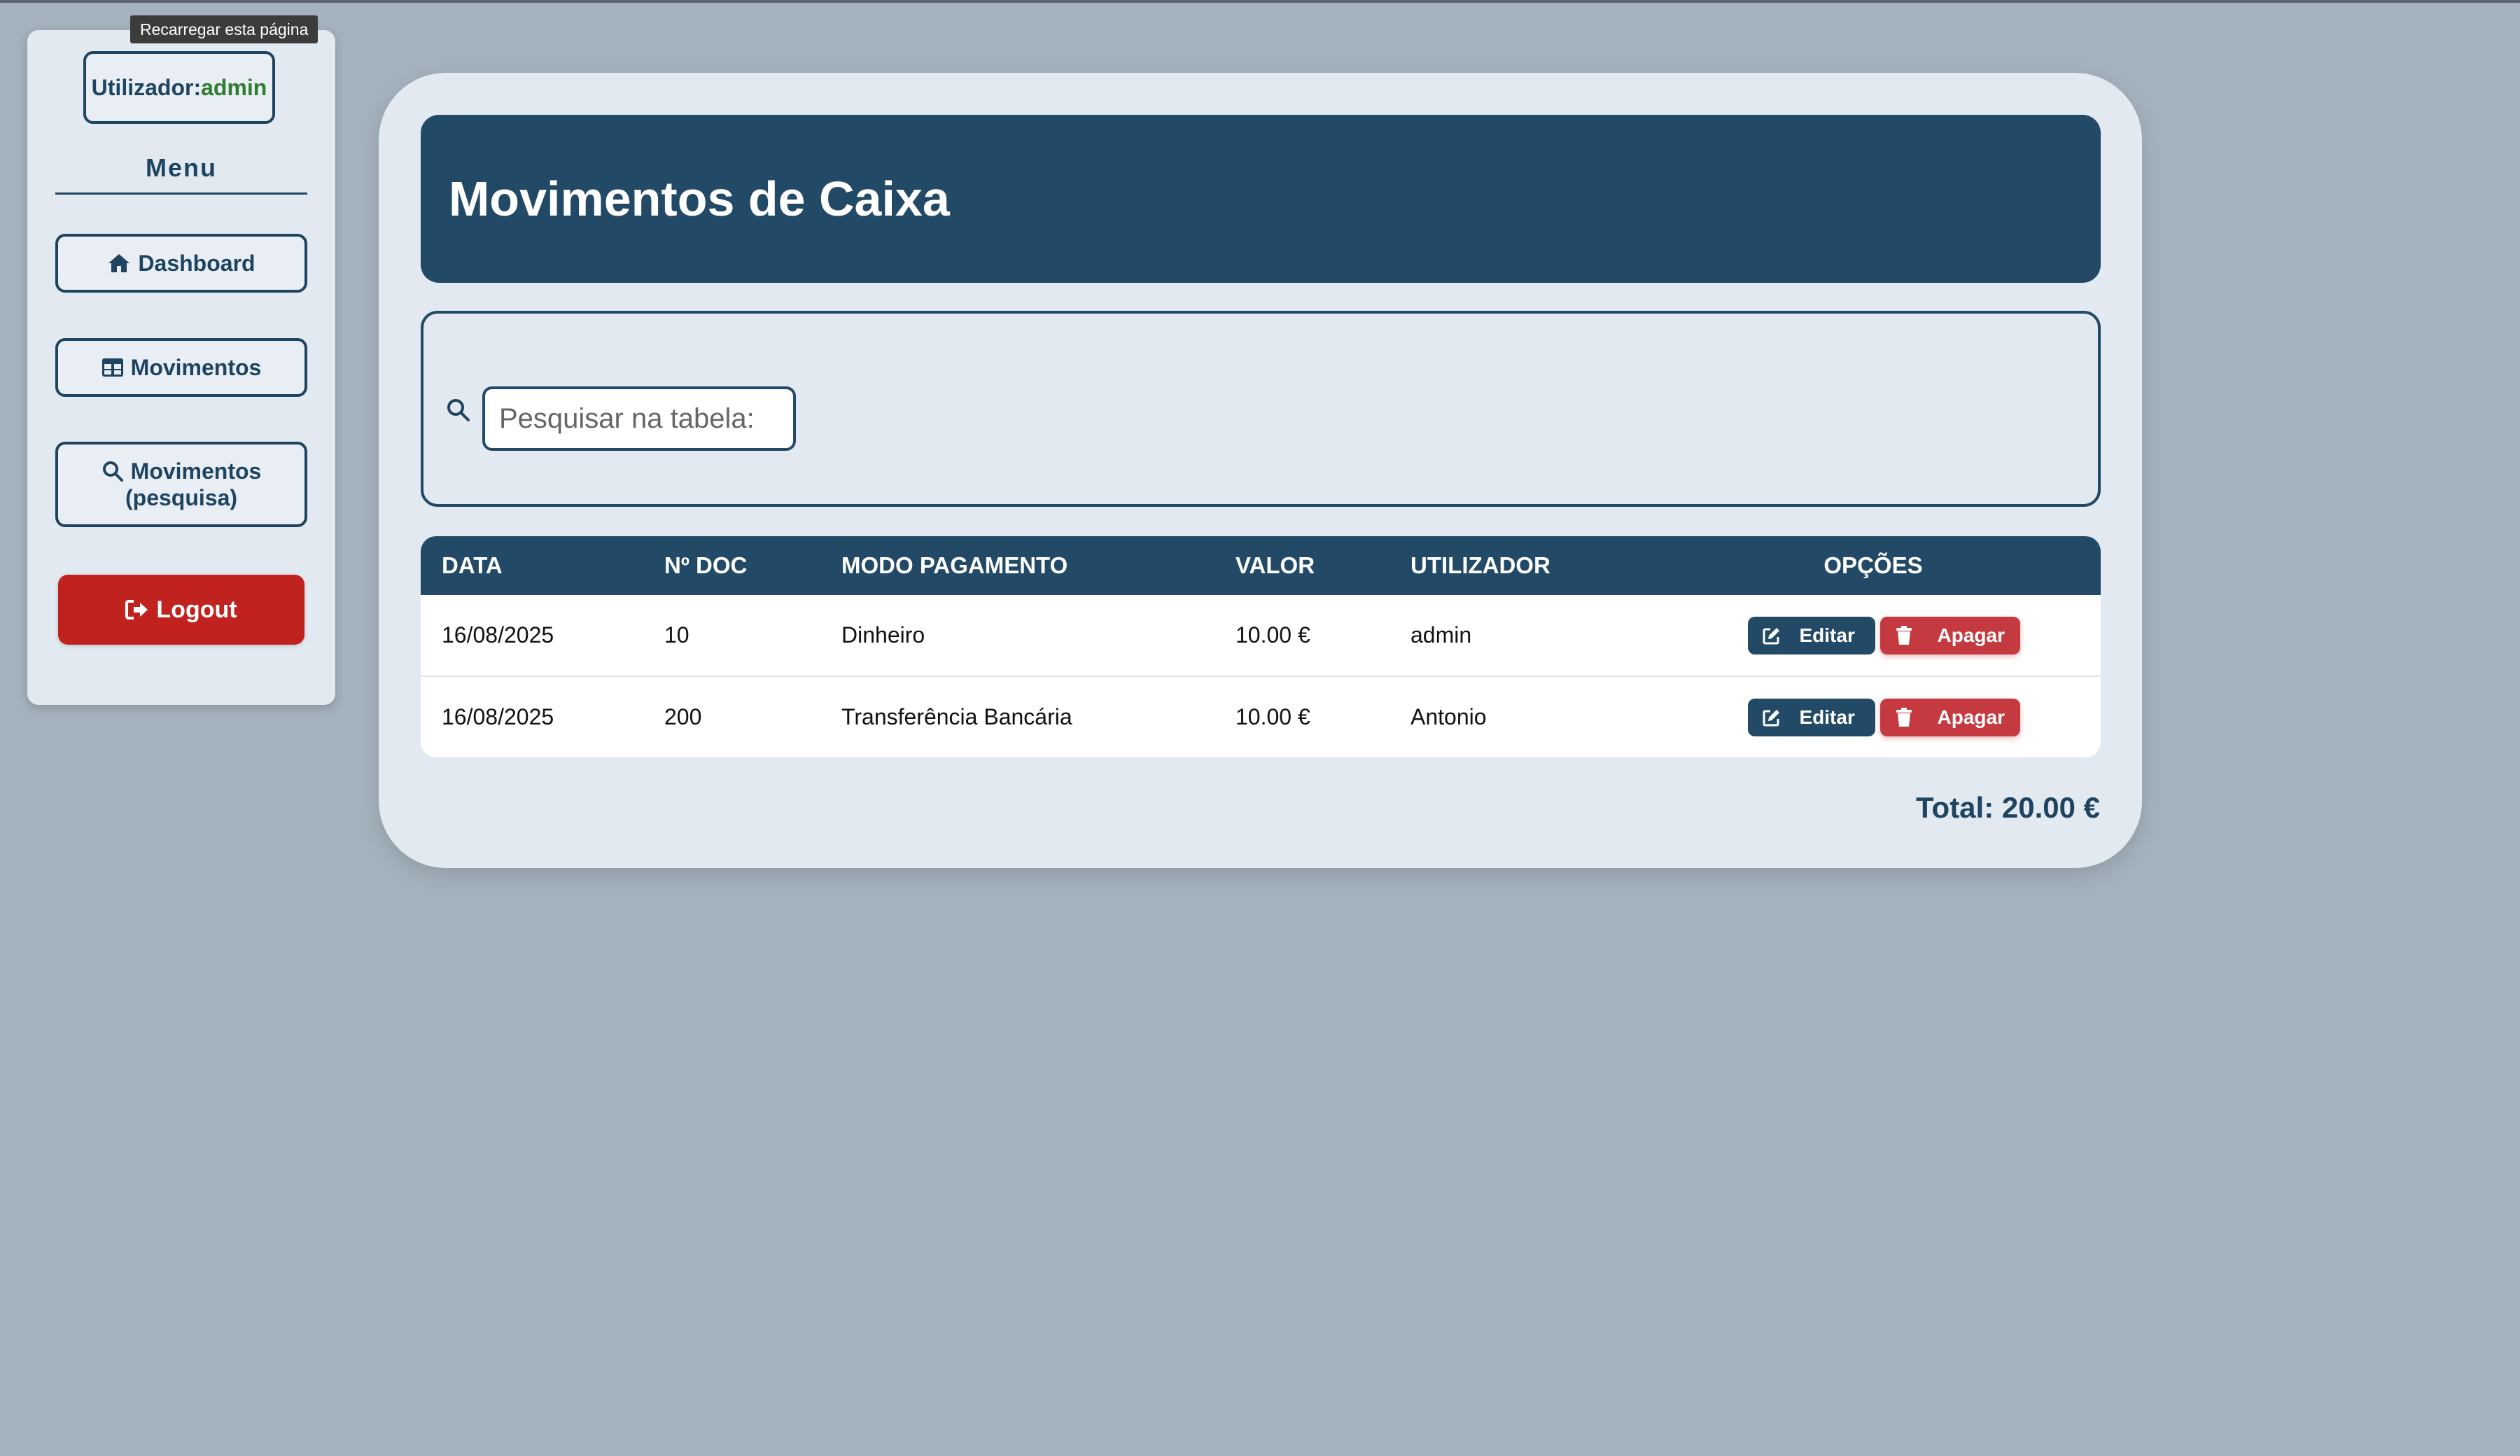 The height and width of the screenshot is (1456, 2520). Describe the element at coordinates (683, 716) in the screenshot. I see `cell-doc: 200` at that location.